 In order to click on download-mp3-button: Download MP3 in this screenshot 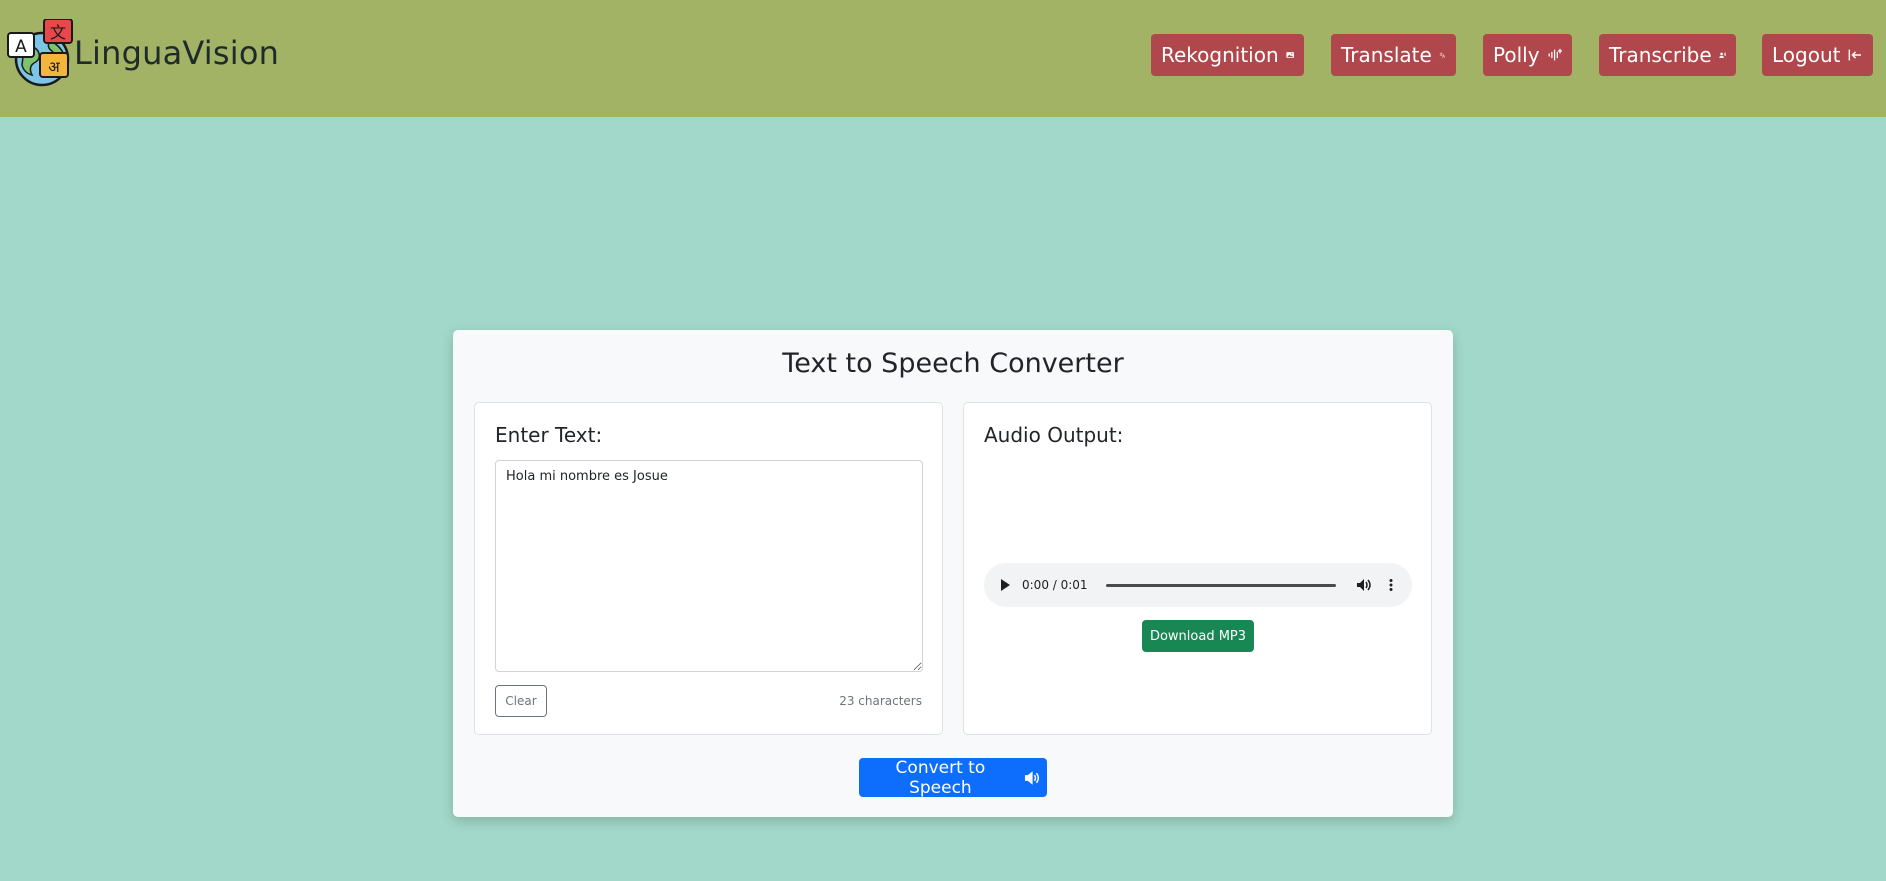, I will do `click(1198, 636)`.